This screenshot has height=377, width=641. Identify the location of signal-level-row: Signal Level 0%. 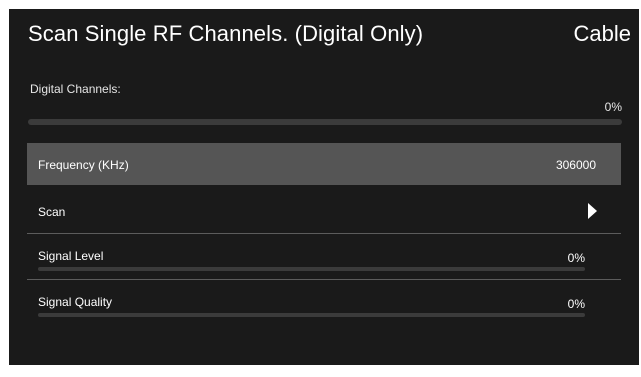
(324, 257).